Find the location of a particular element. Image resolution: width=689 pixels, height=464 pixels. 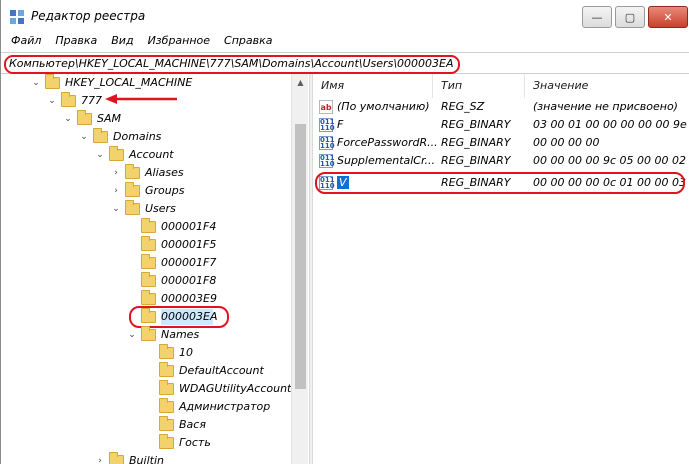

tree-node-label: DefaultAccount is located at coordinates (221, 370).